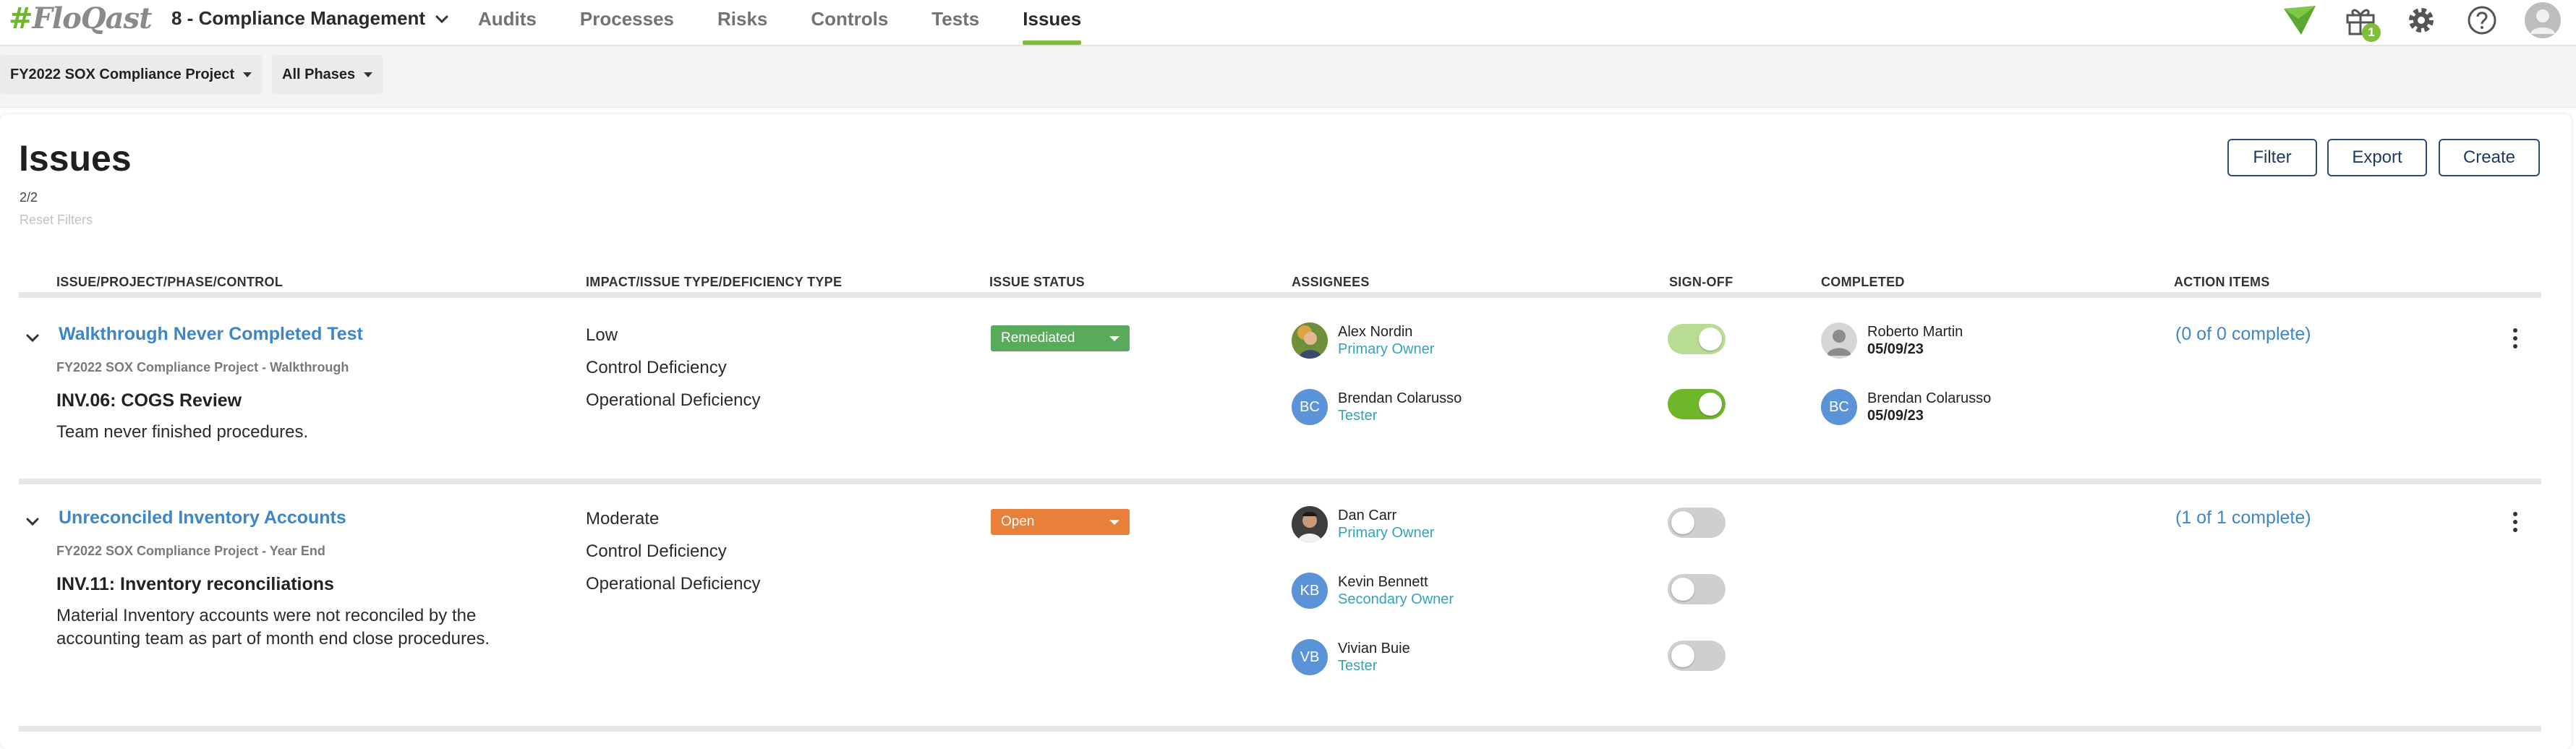  What do you see at coordinates (149, 400) in the screenshot?
I see `issue-control: INV.06: COGS Review` at bounding box center [149, 400].